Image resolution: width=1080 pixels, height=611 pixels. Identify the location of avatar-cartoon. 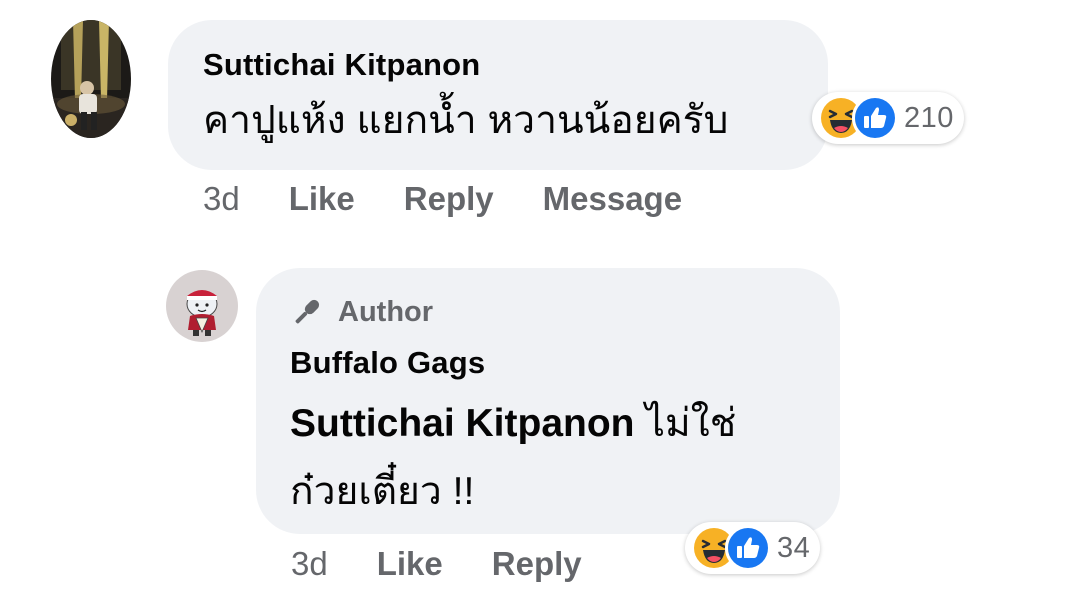
(202, 306).